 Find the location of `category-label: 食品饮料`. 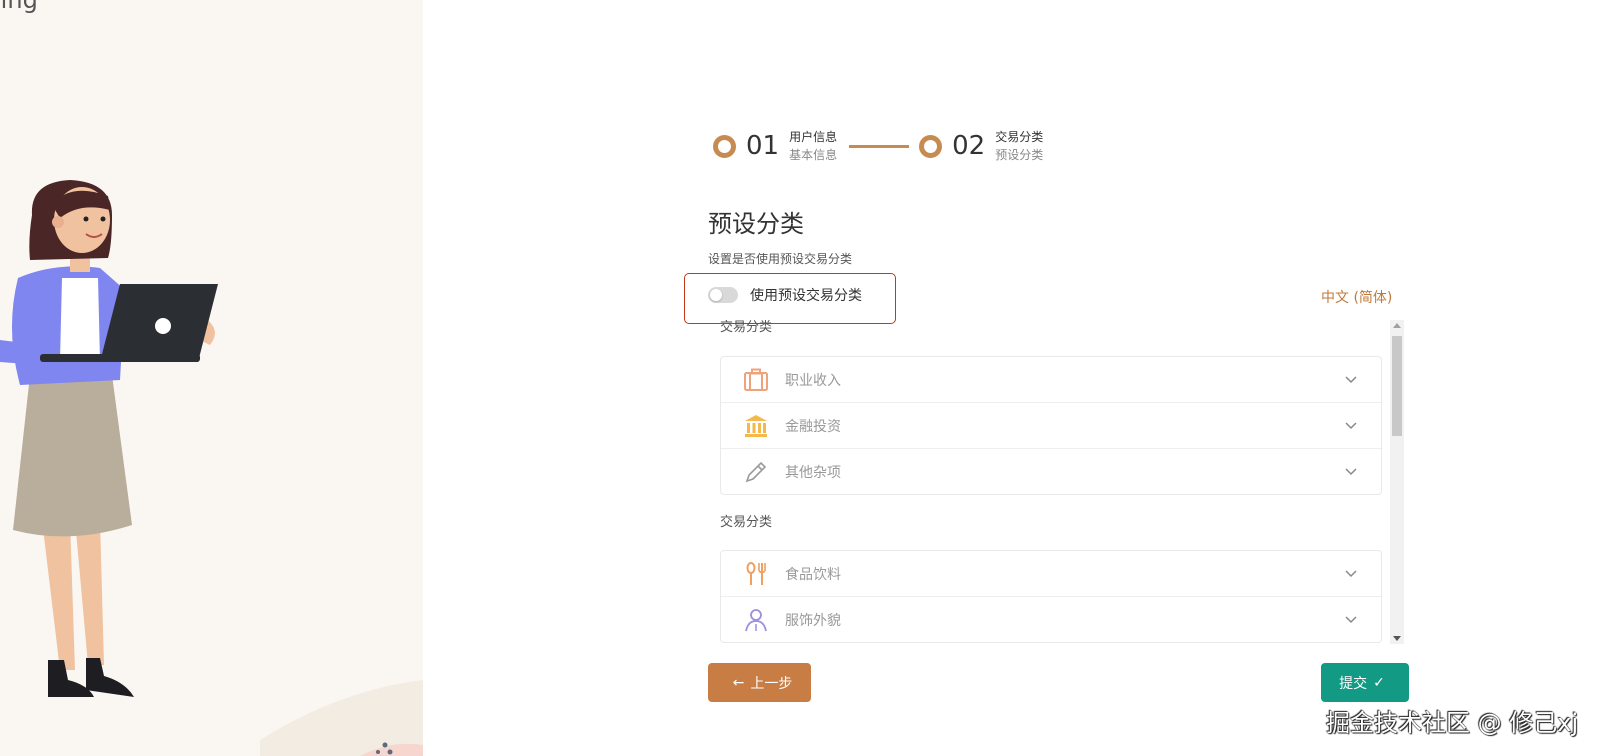

category-label: 食品饮料 is located at coordinates (813, 574).